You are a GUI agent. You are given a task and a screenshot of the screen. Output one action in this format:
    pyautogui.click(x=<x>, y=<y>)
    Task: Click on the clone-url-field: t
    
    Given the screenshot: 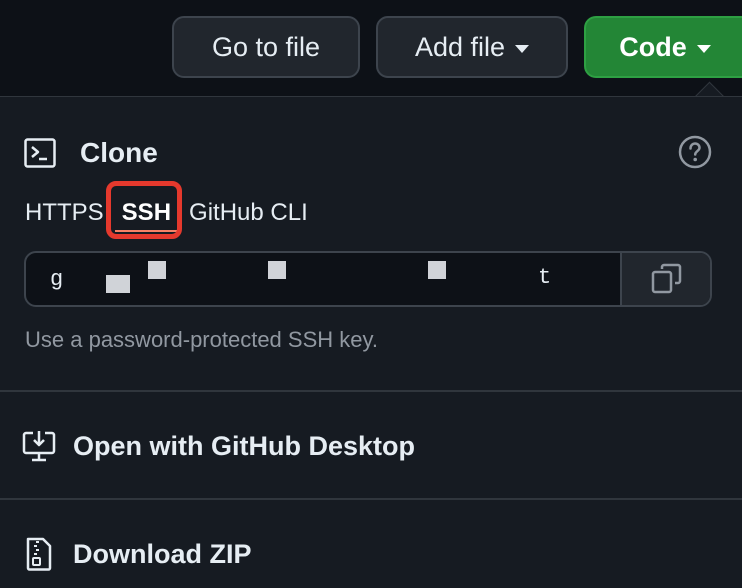 What is the action you would take?
    pyautogui.click(x=368, y=279)
    